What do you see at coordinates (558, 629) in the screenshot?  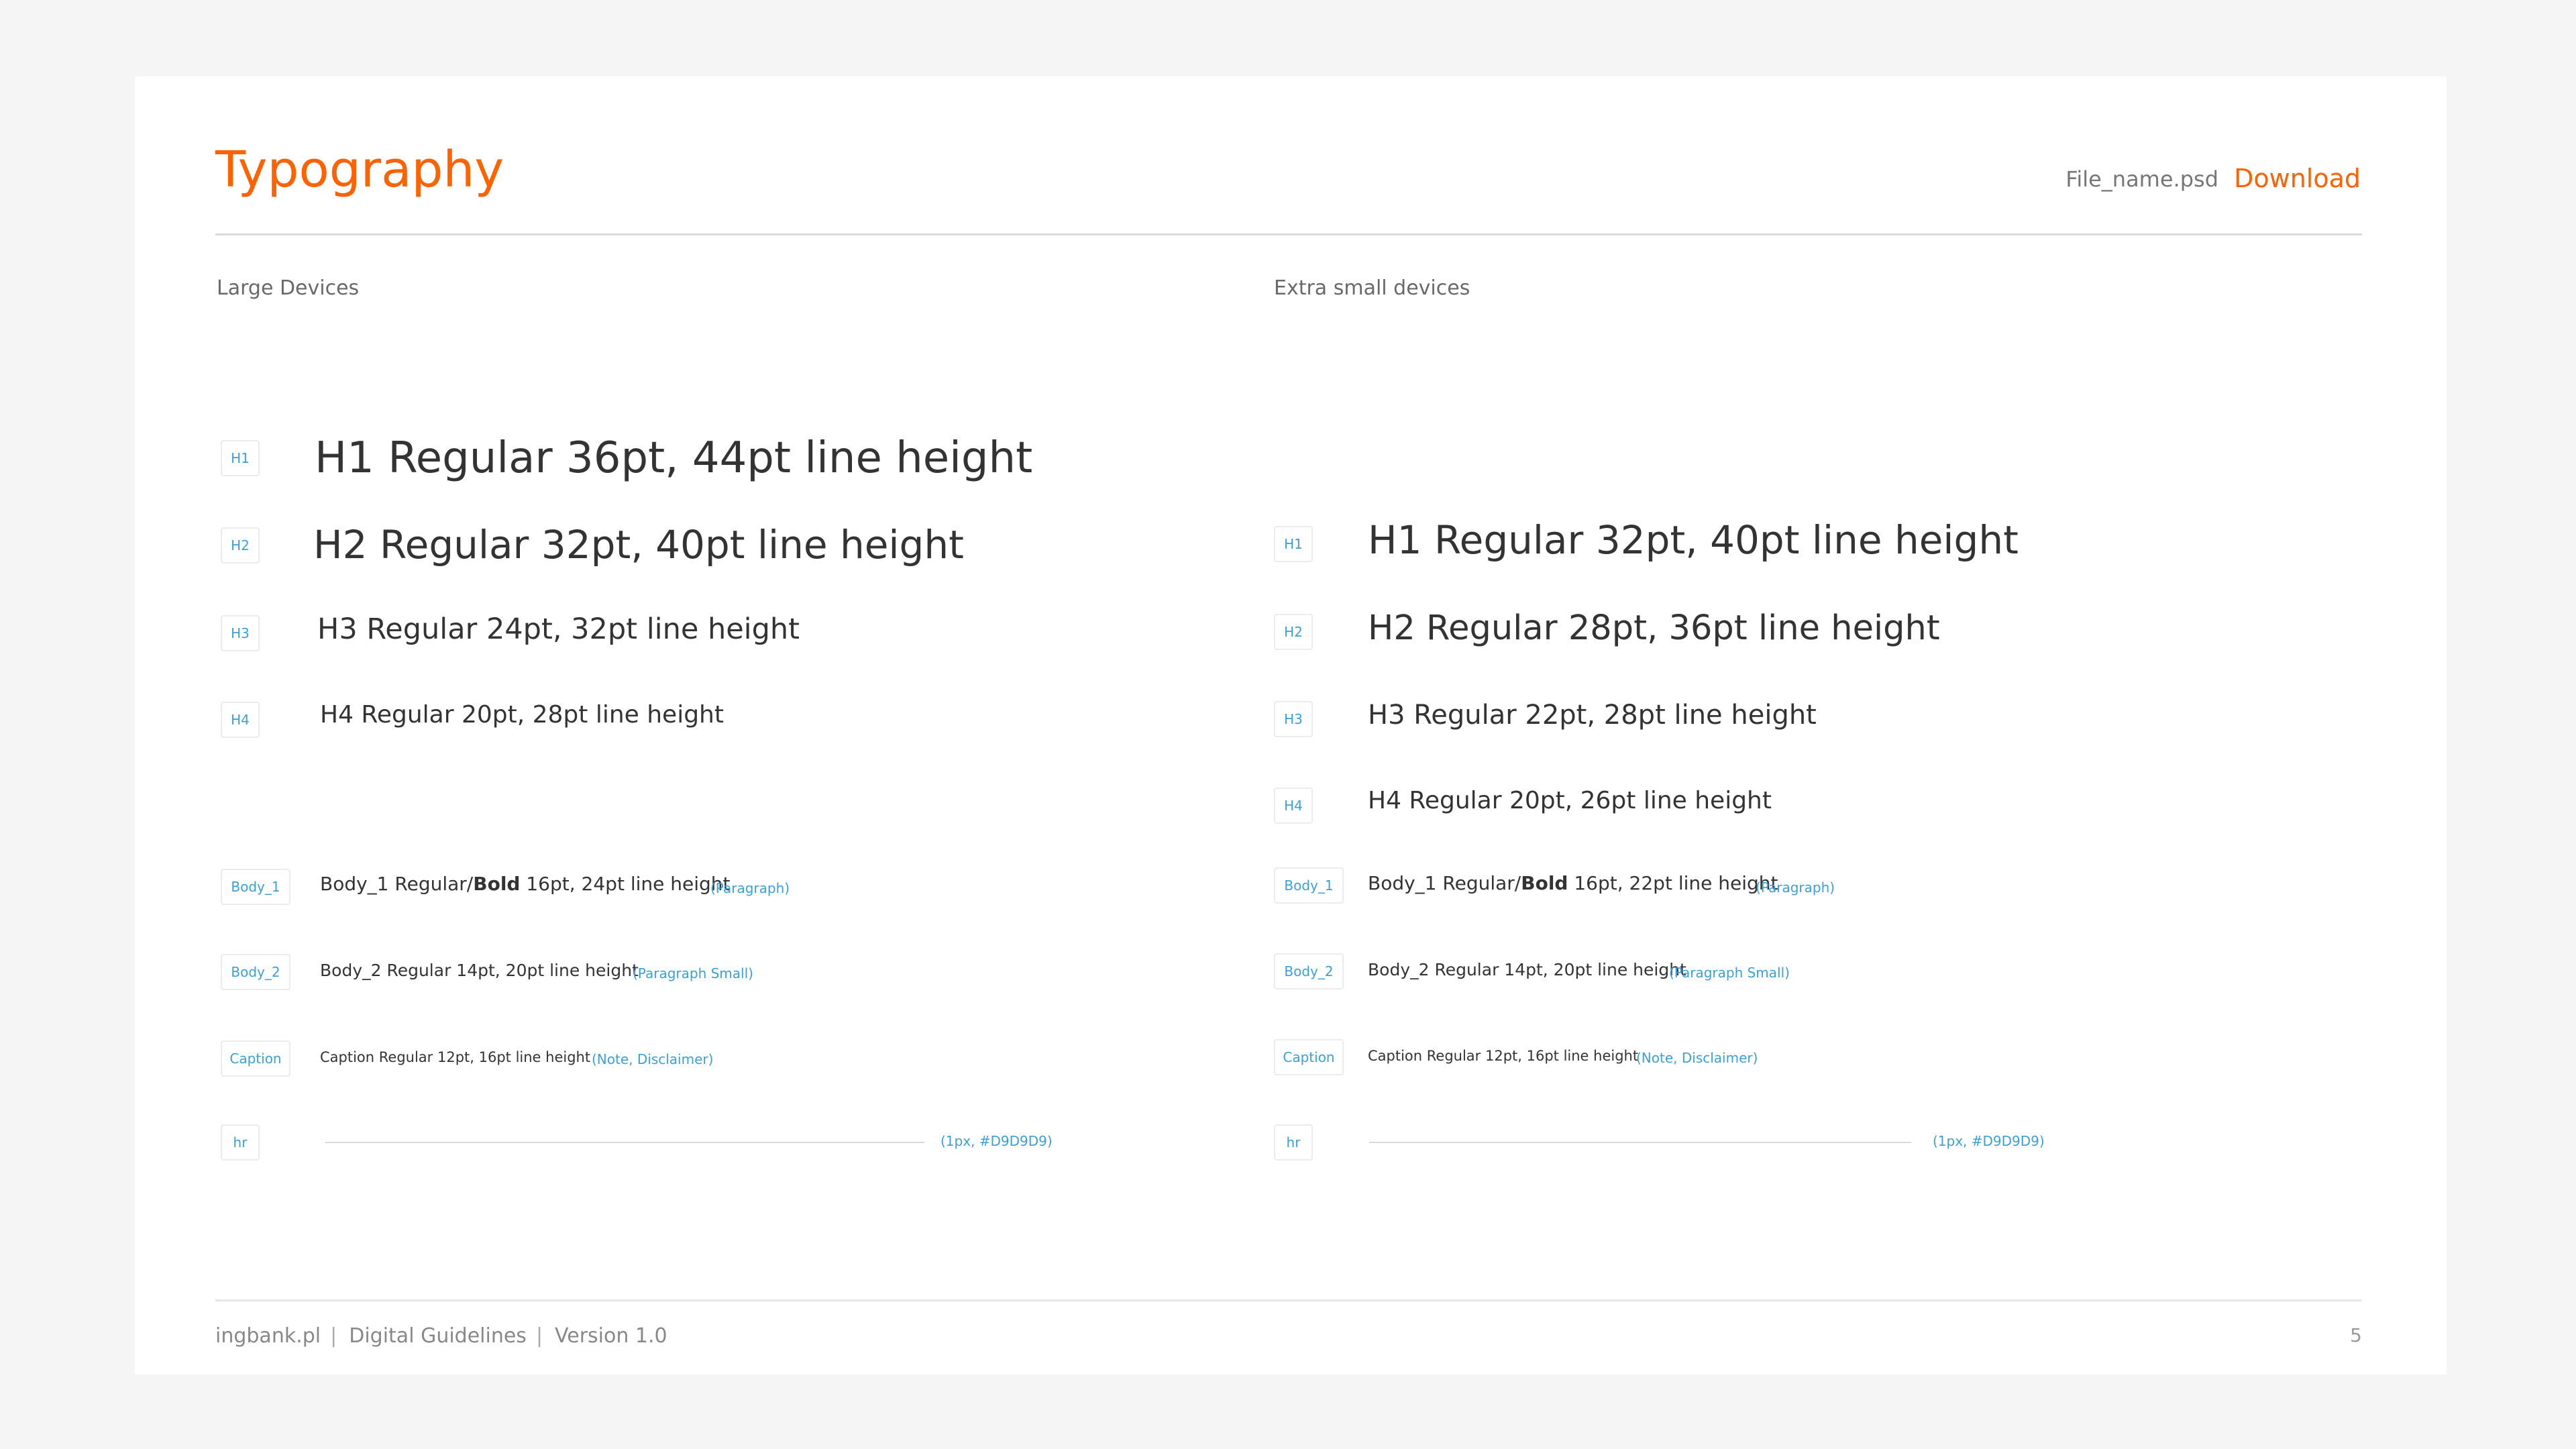 I see `sample-h3: H3 Regular 24pt, 32pt line height` at bounding box center [558, 629].